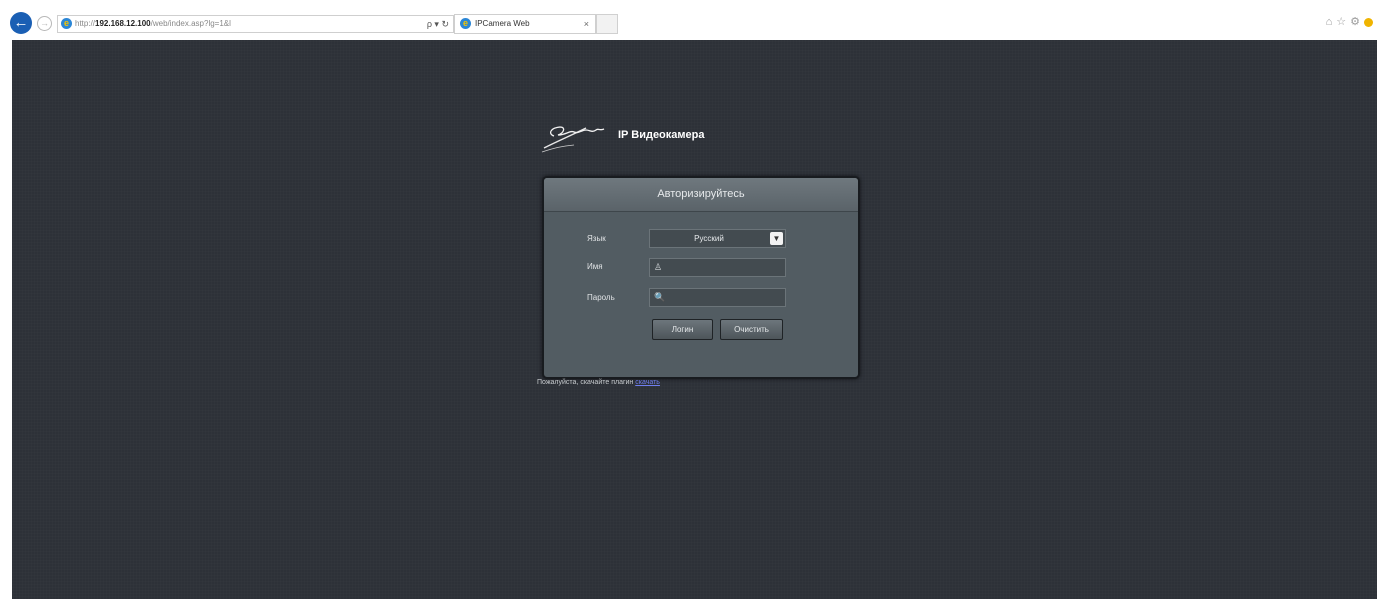 This screenshot has height=599, width=1377. Describe the element at coordinates (438, 24) in the screenshot. I see `search-refresh-controls: ρ ▾ ↻` at that location.